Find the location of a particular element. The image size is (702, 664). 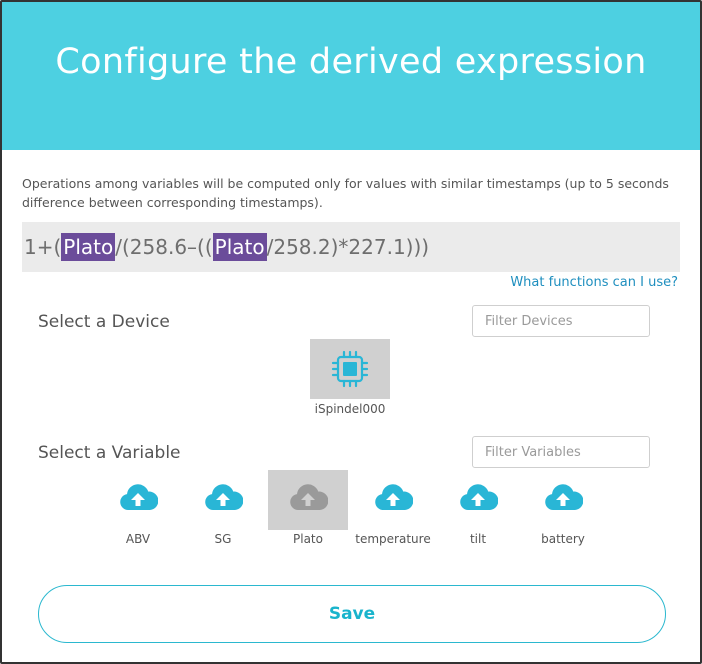

expression-text: /258.2)*227.1))) is located at coordinates (348, 247).